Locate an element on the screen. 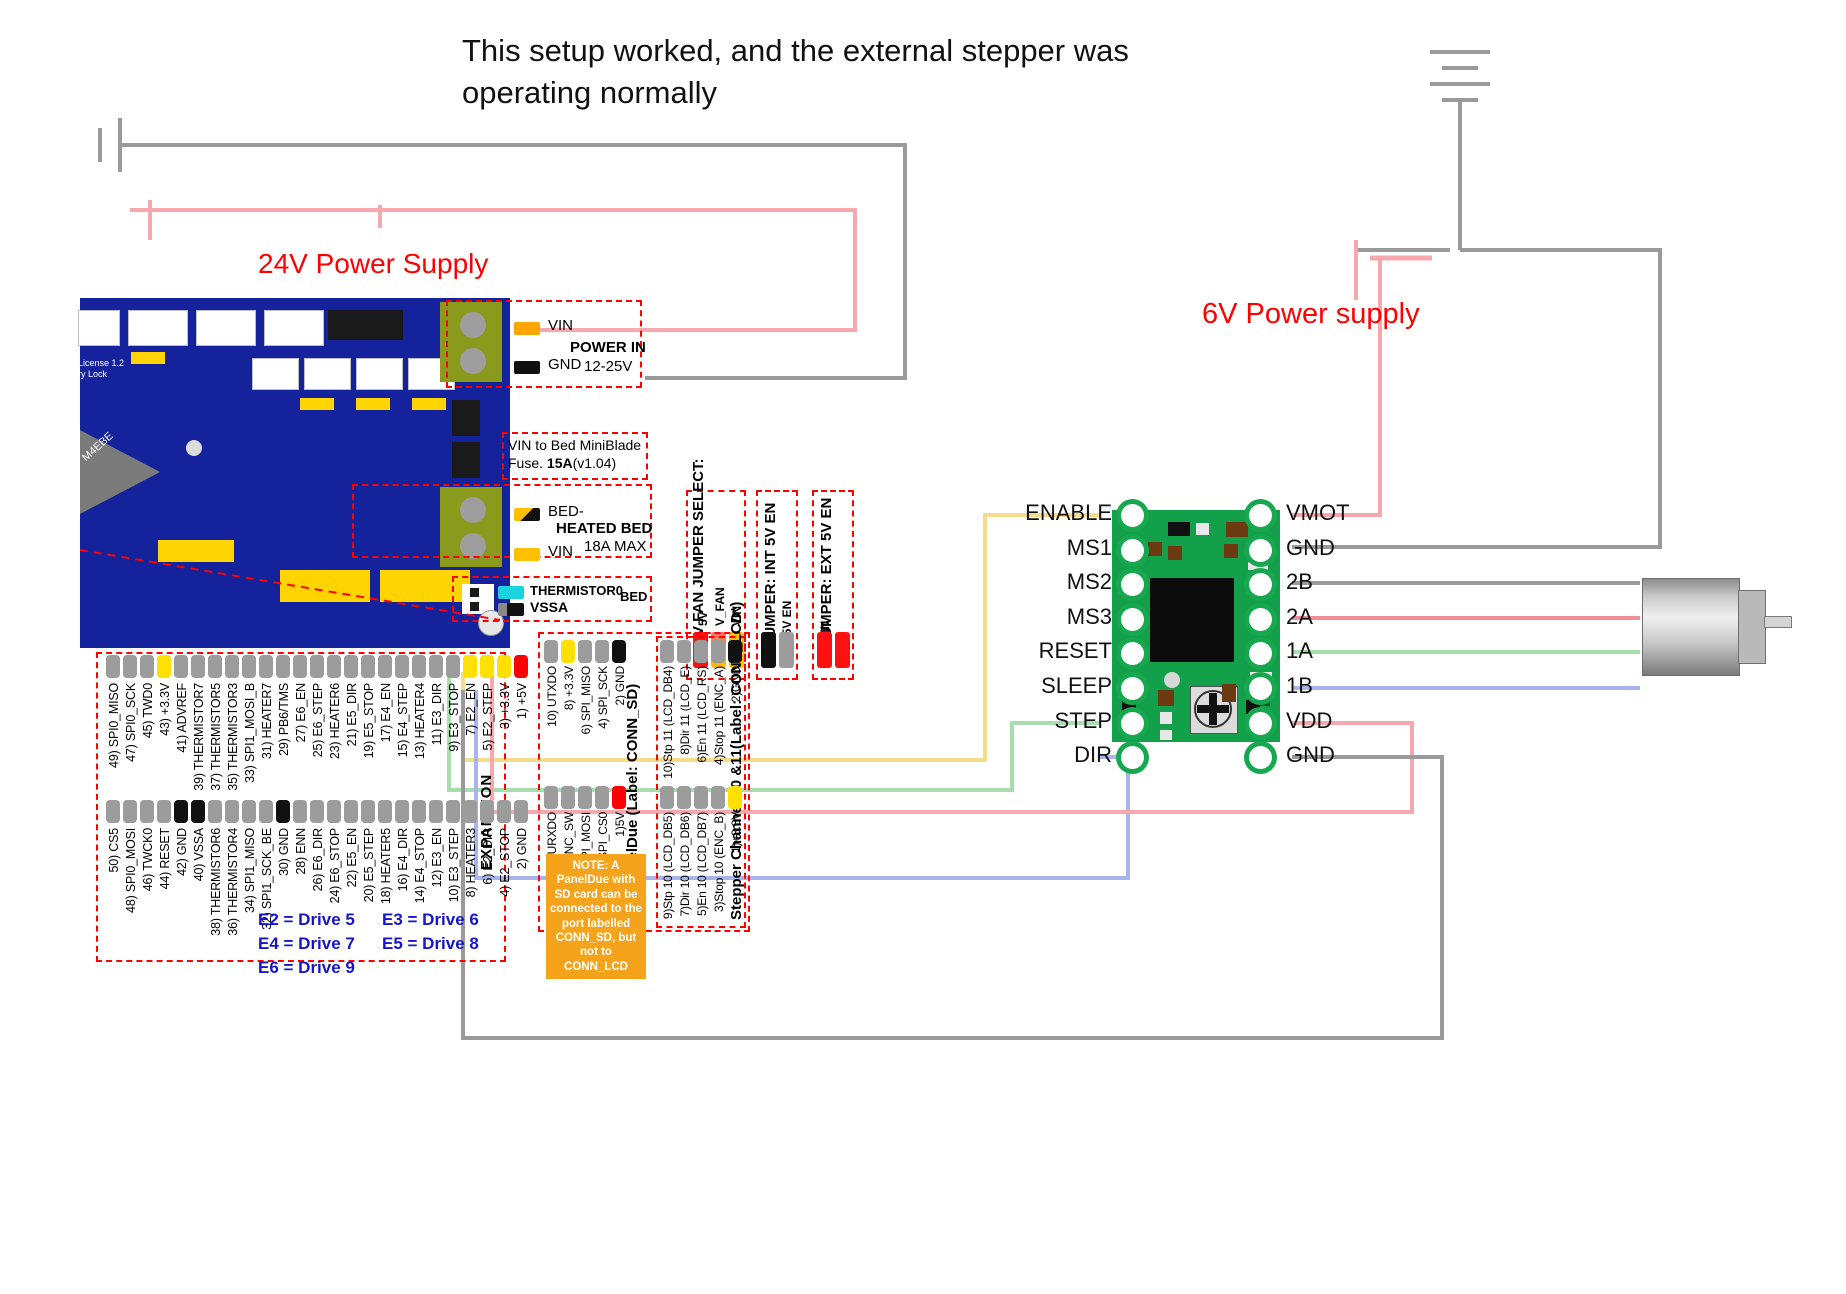  stepper-top-pin-row is located at coordinates (701, 651).